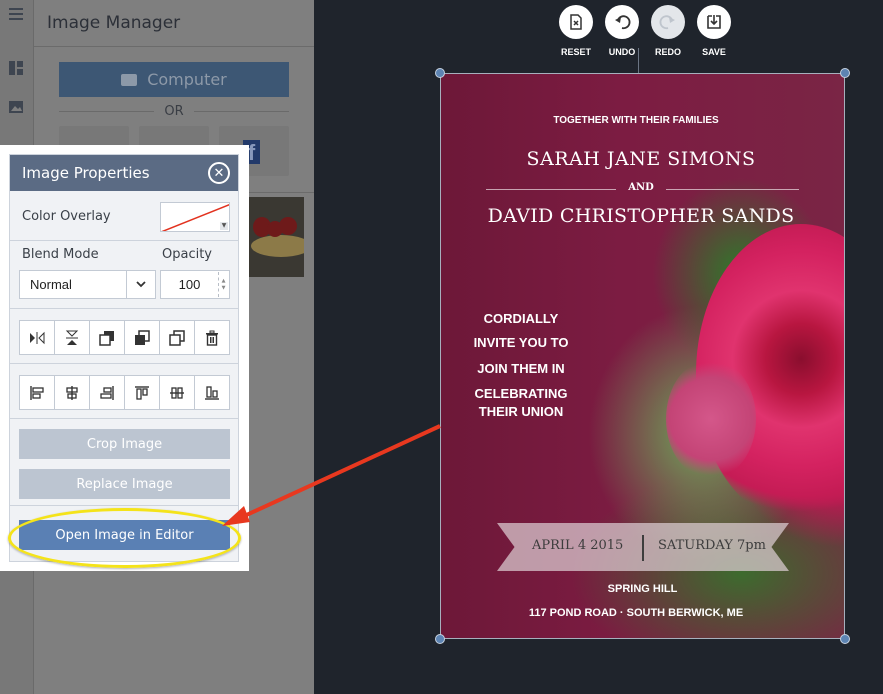 The height and width of the screenshot is (694, 883). I want to click on venue-address: 117 POND ROAD · SOUTH BERWICK, ME, so click(636, 613).